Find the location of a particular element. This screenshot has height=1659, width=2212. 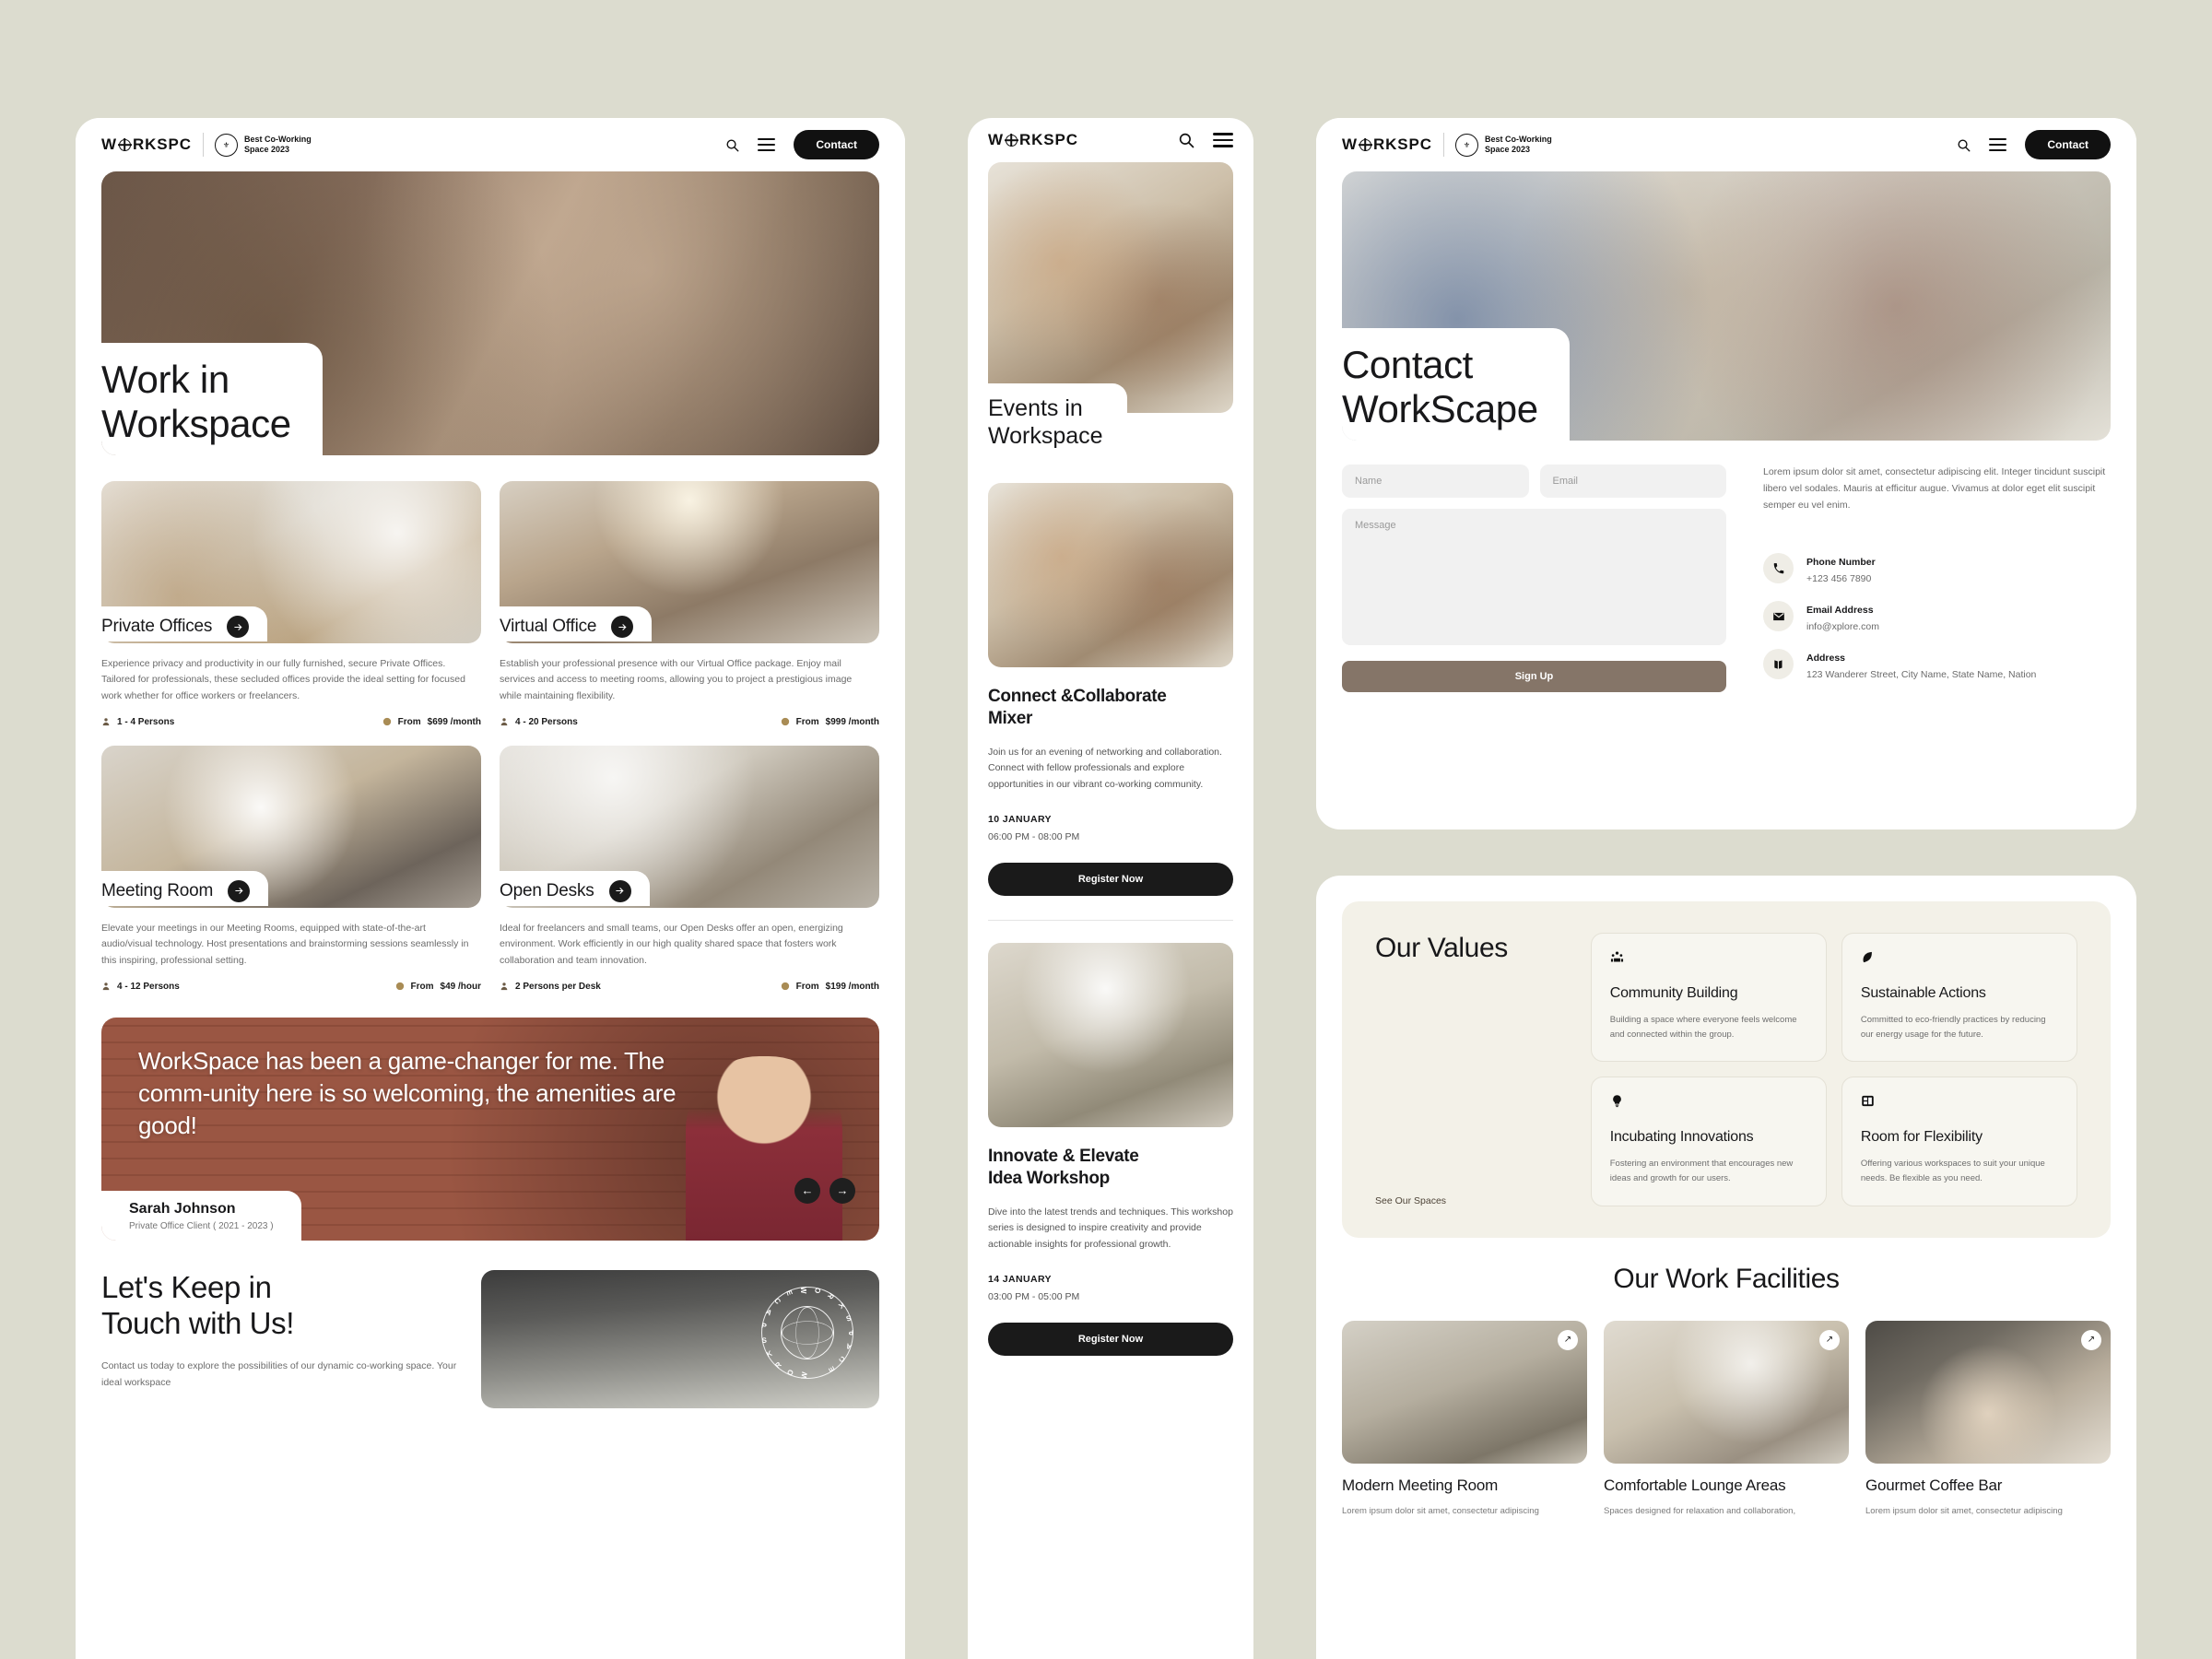

service-title: Virtual Office is located at coordinates (548, 626).